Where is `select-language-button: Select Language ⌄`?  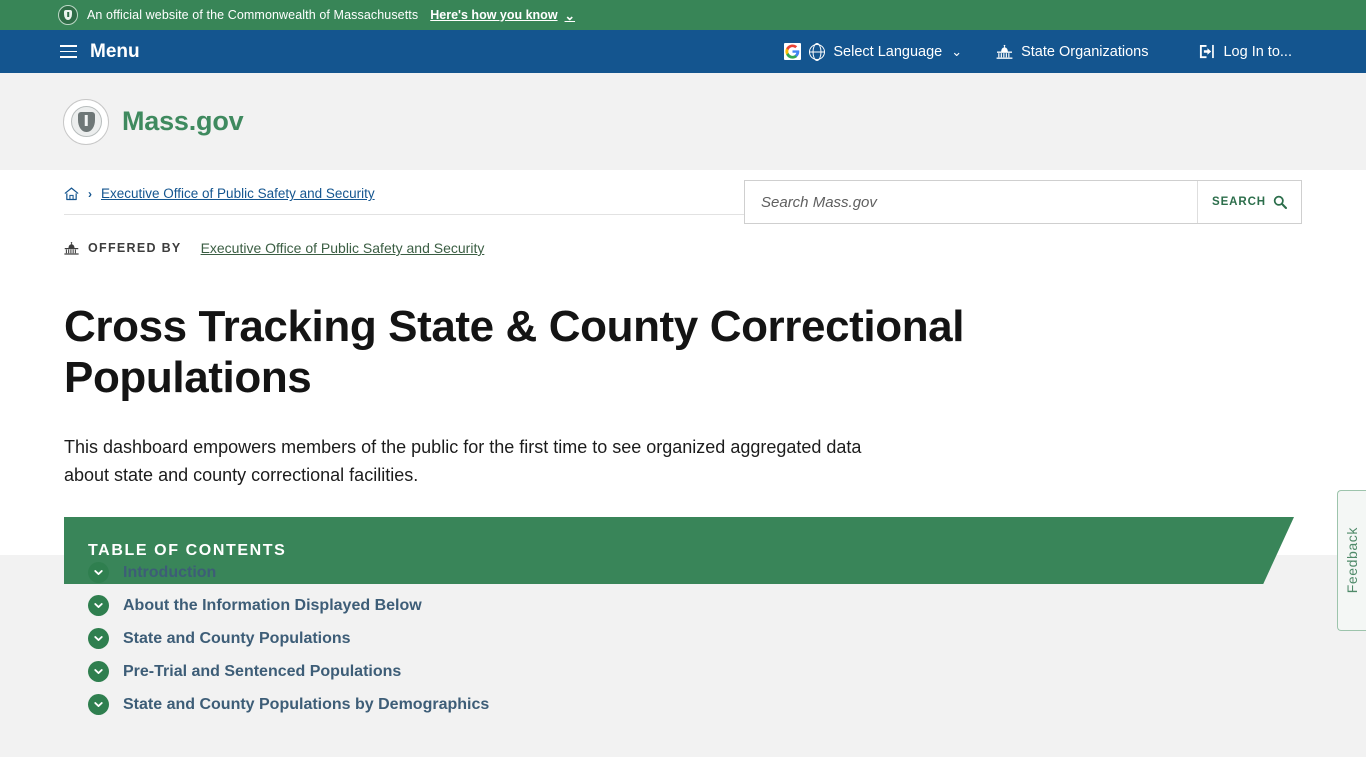
select-language-button: Select Language ⌄ is located at coordinates (873, 51).